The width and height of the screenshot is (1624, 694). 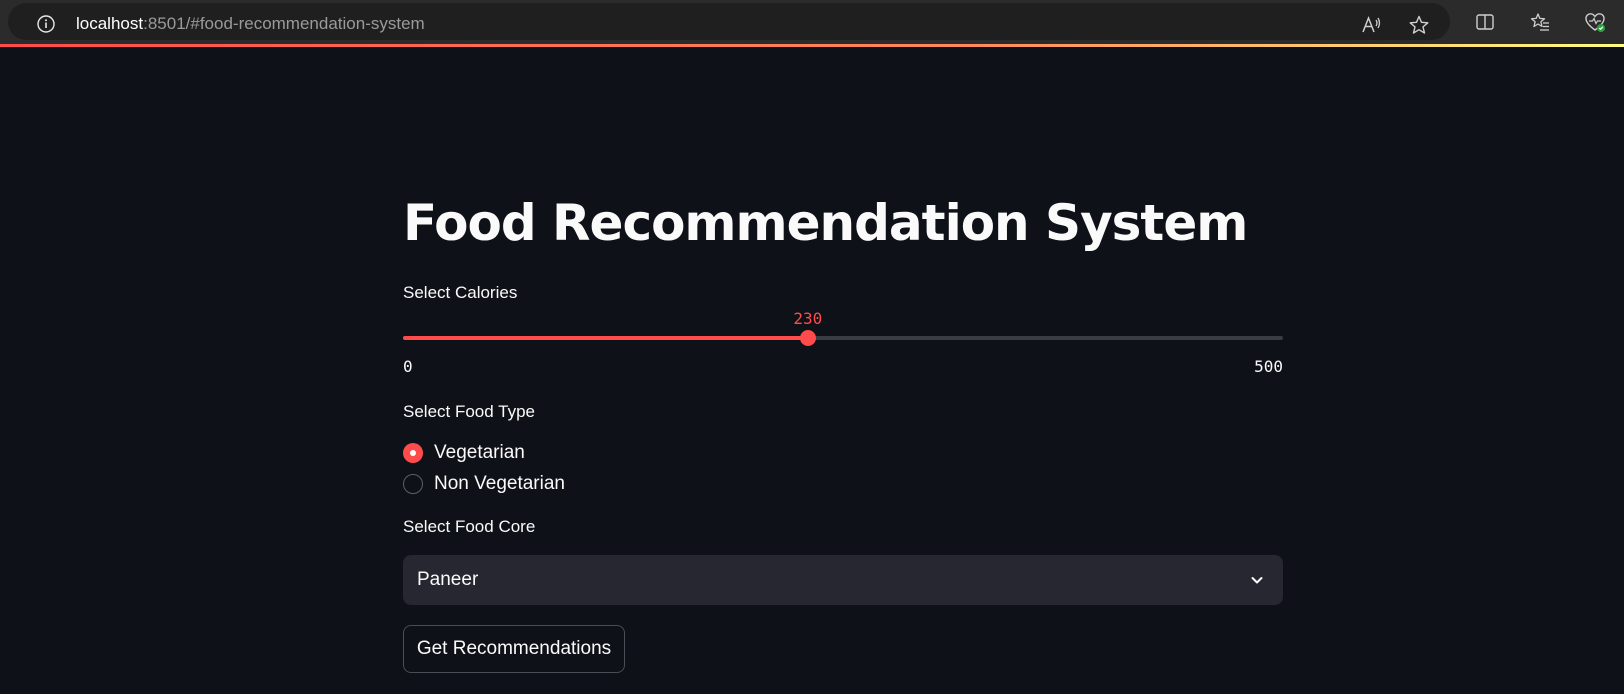 I want to click on food-type-label: Select Food Type, so click(x=469, y=411).